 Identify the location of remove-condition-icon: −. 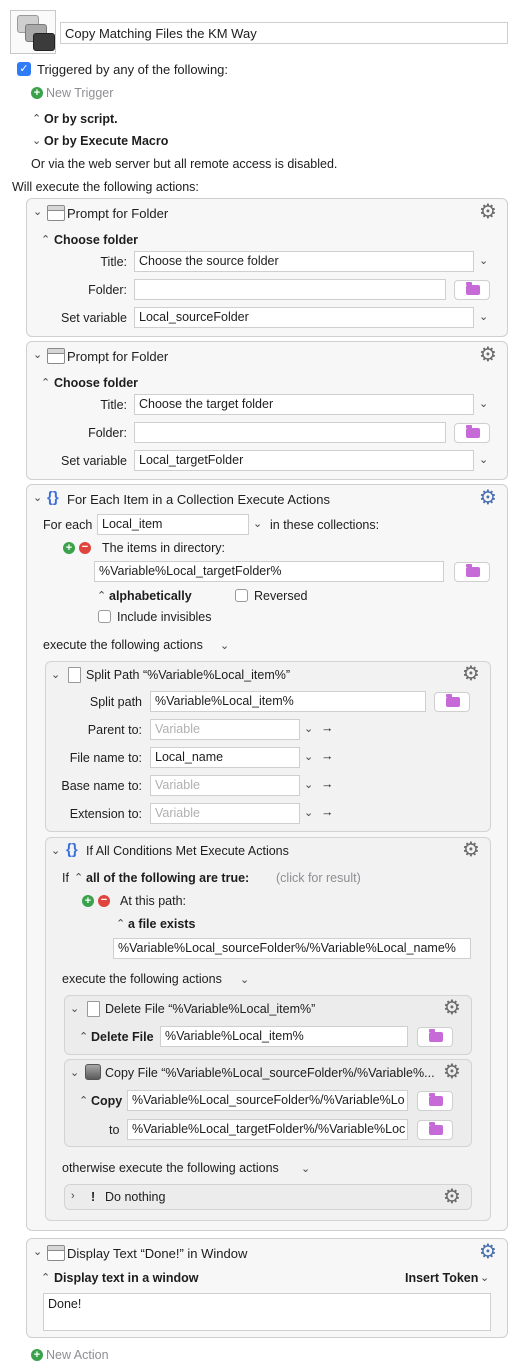
(104, 901).